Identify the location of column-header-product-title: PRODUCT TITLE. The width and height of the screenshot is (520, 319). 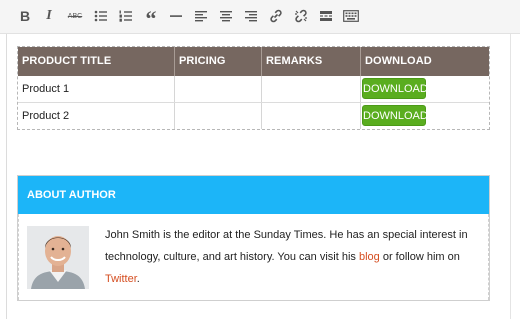
(67, 61).